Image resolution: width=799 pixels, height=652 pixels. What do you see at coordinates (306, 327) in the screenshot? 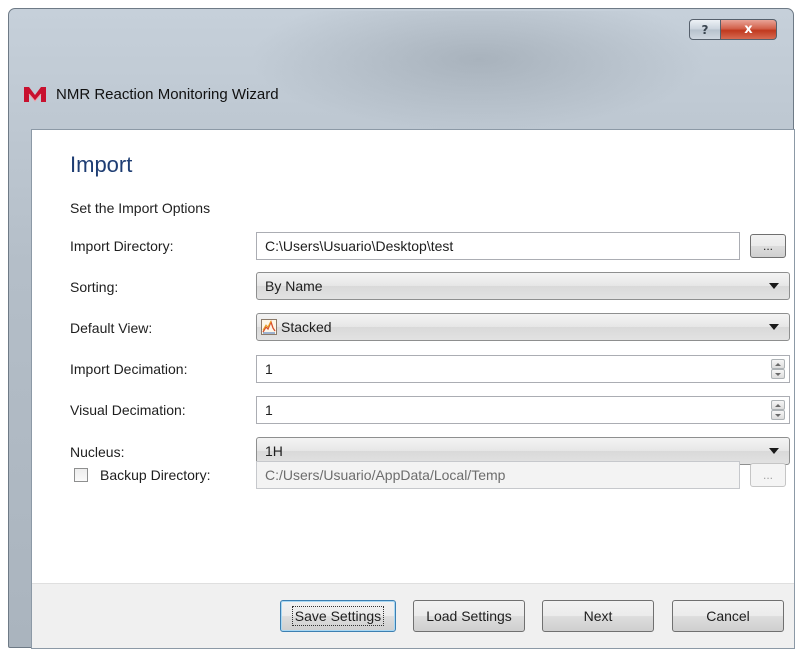
I see `default-view-value: Stacked` at bounding box center [306, 327].